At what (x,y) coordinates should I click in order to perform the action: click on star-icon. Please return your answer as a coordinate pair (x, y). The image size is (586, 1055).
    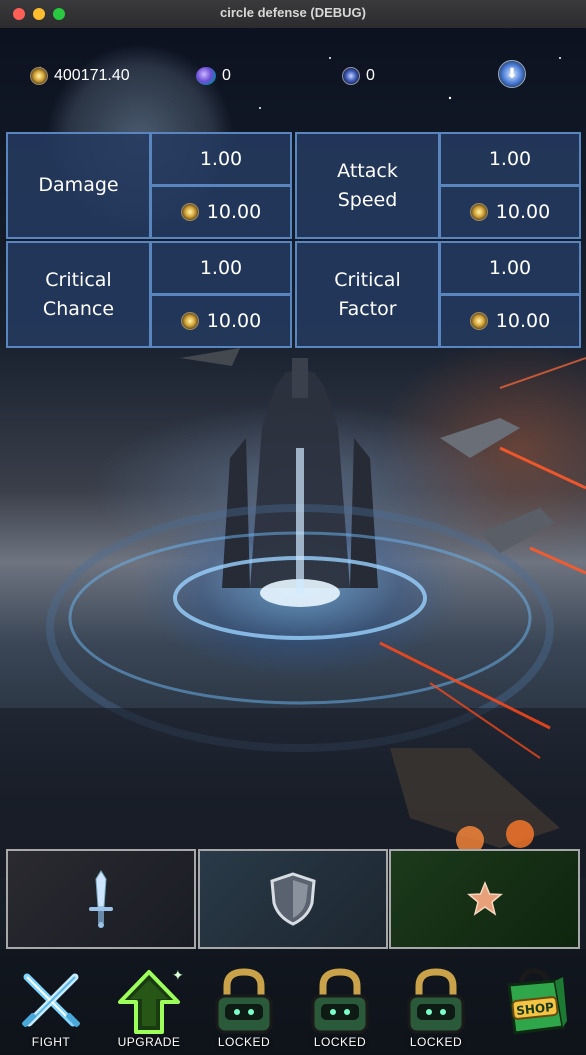
    Looking at the image, I should click on (484, 898).